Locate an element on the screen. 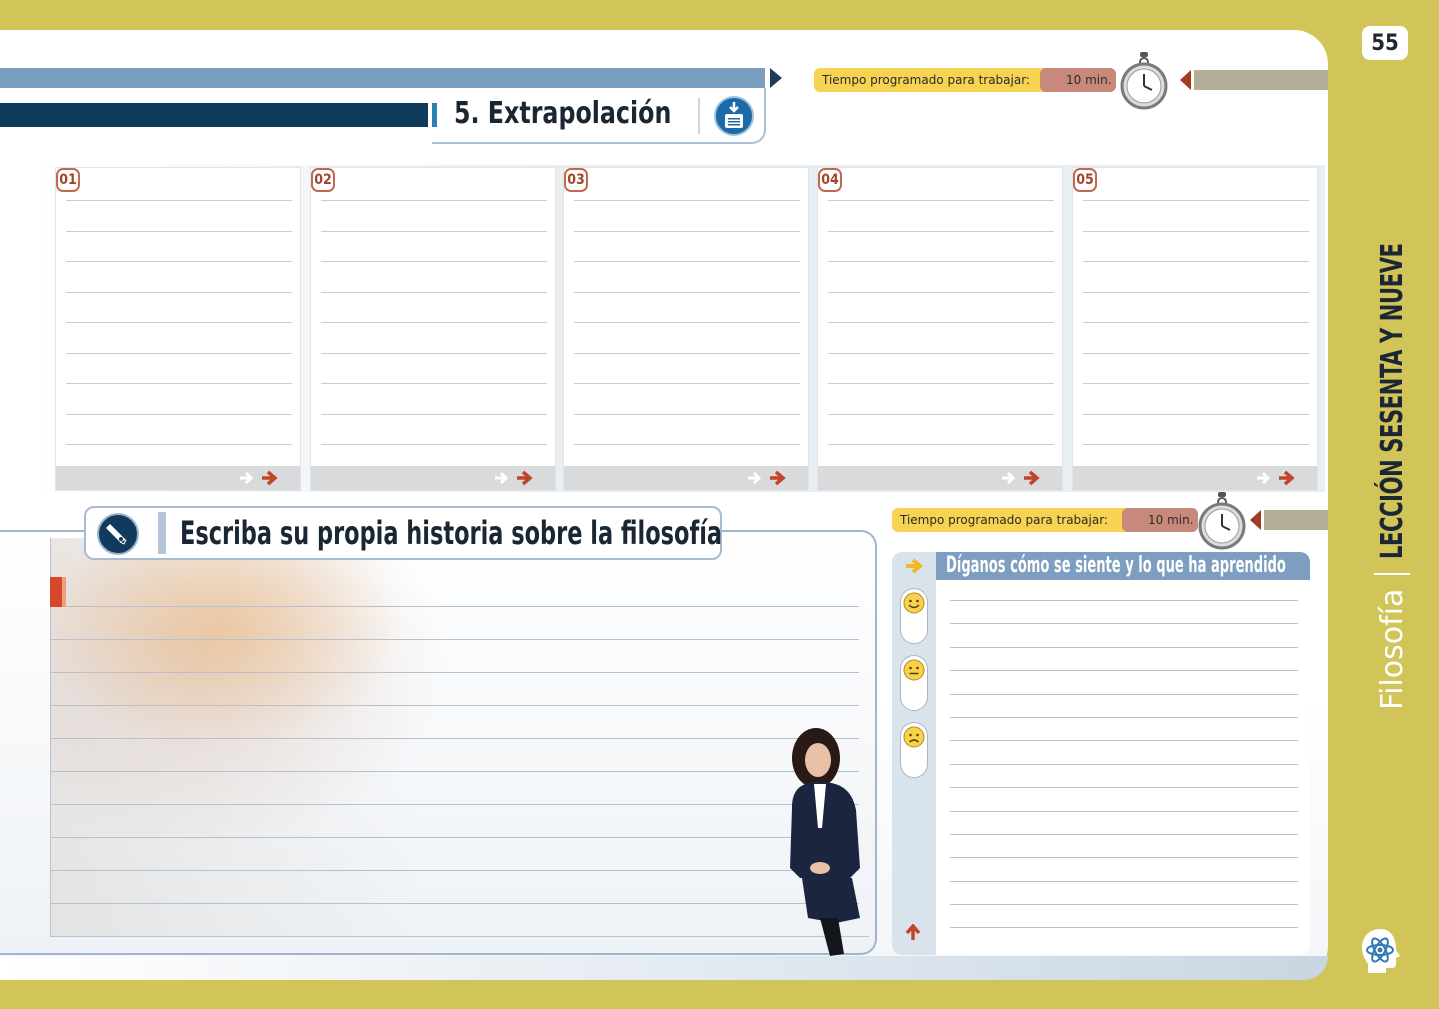  timer-top: Tiempo programado para trabajar: 10 min. is located at coordinates (1071, 81).